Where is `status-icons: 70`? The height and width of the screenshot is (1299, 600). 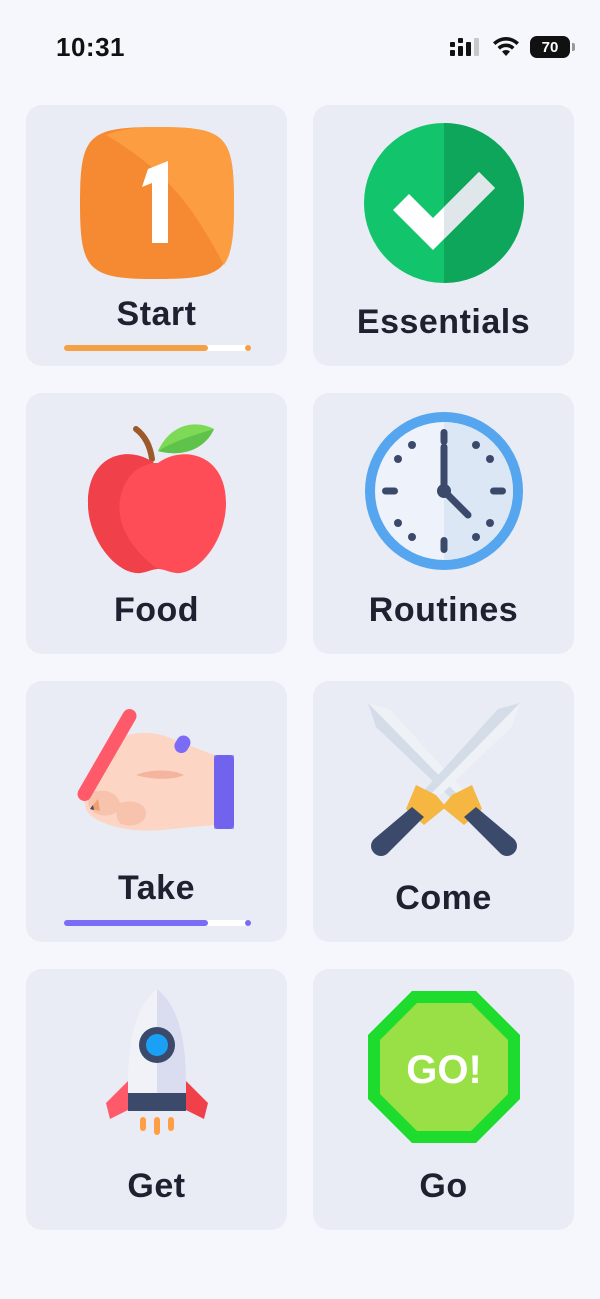 status-icons: 70 is located at coordinates (512, 47).